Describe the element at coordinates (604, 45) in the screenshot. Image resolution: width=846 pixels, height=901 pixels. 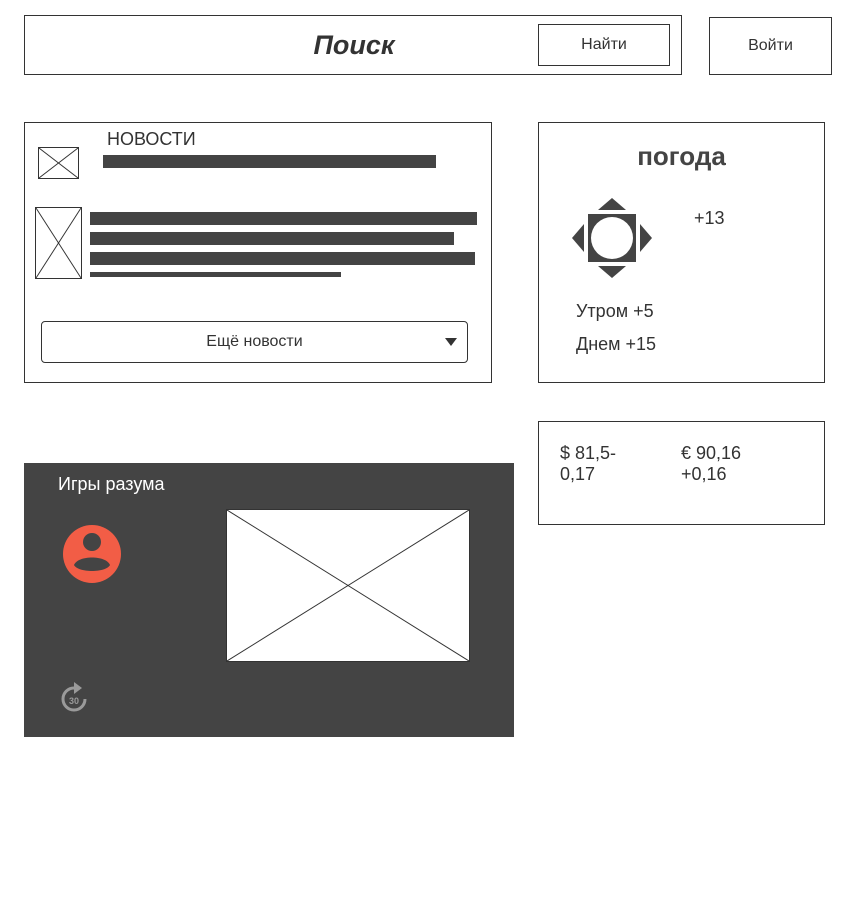
I see `search-button: Найти` at that location.